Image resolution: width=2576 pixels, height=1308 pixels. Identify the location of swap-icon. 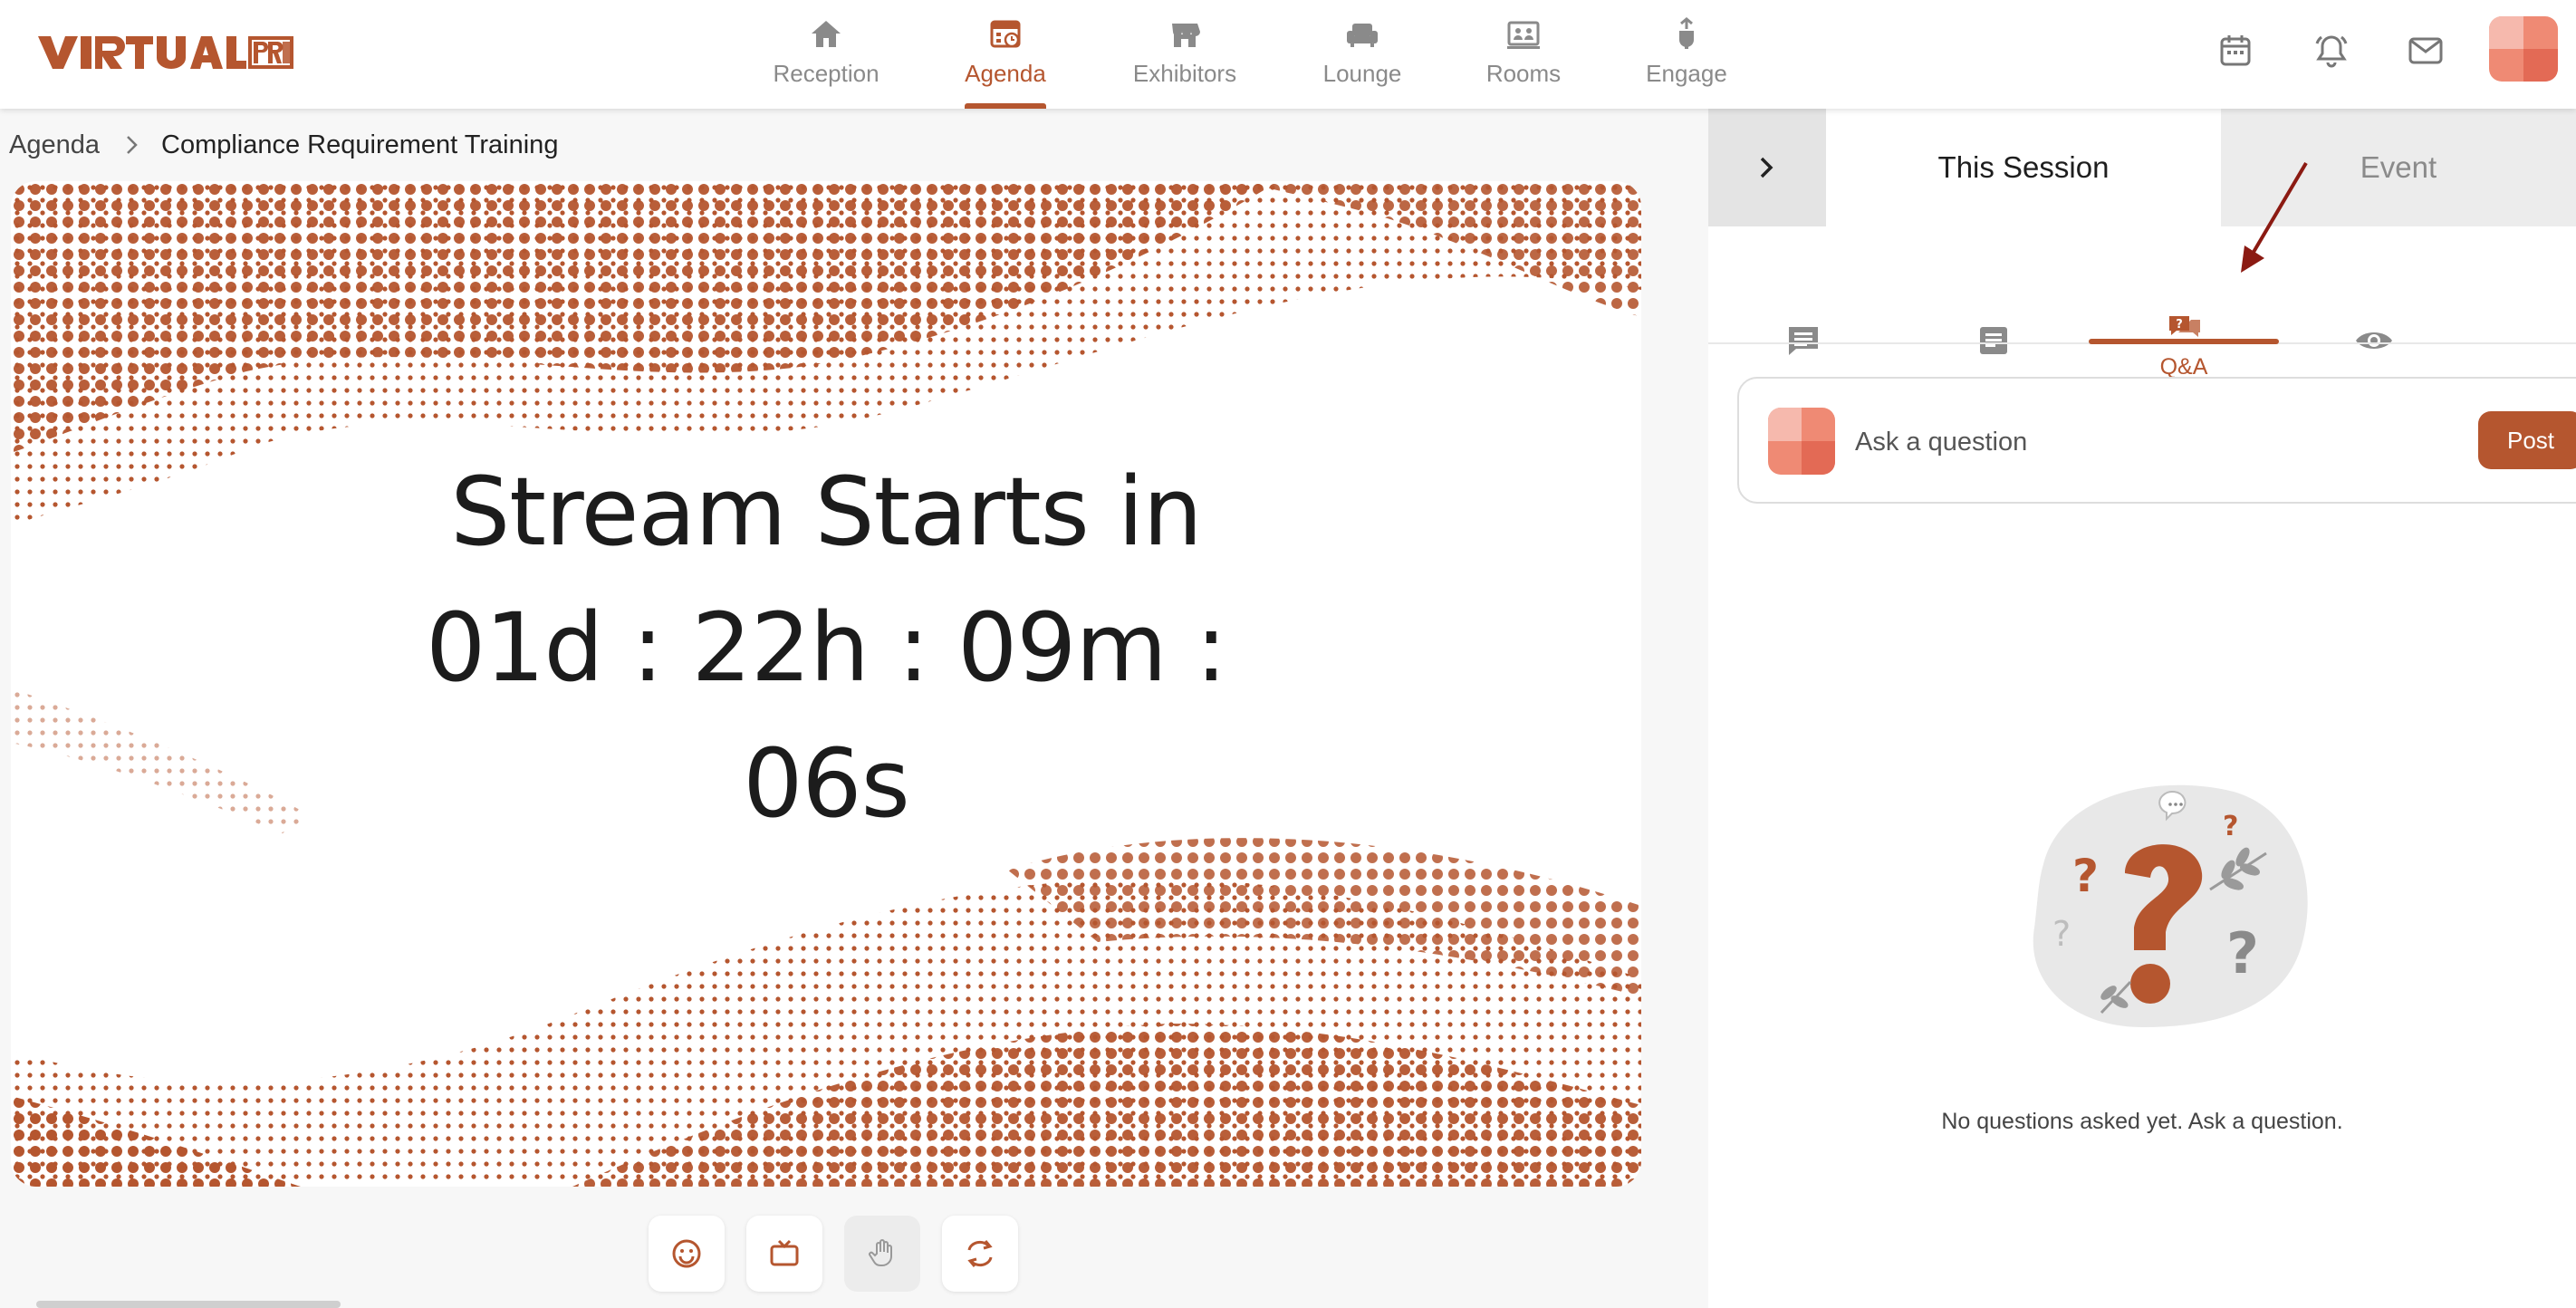
(980, 1253).